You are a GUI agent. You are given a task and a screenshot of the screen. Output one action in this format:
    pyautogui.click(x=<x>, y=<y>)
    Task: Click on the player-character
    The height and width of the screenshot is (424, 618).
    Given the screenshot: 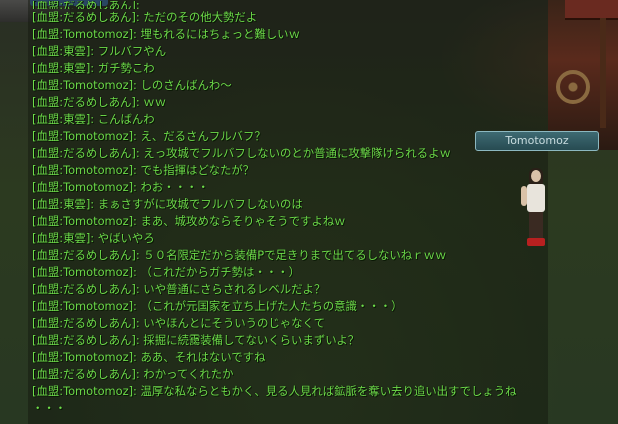 What is the action you would take?
    pyautogui.click(x=536, y=208)
    